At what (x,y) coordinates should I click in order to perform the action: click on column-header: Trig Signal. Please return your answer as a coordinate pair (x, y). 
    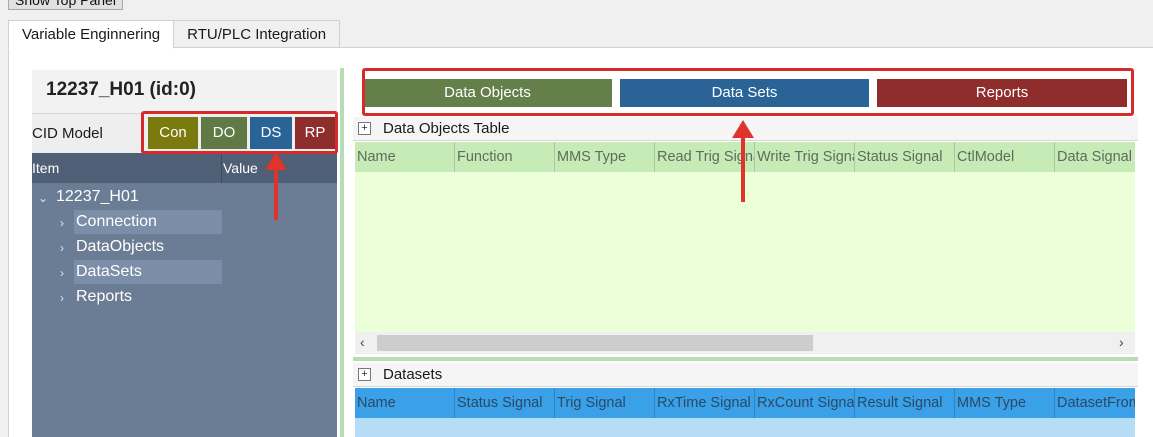
    Looking at the image, I should click on (605, 403).